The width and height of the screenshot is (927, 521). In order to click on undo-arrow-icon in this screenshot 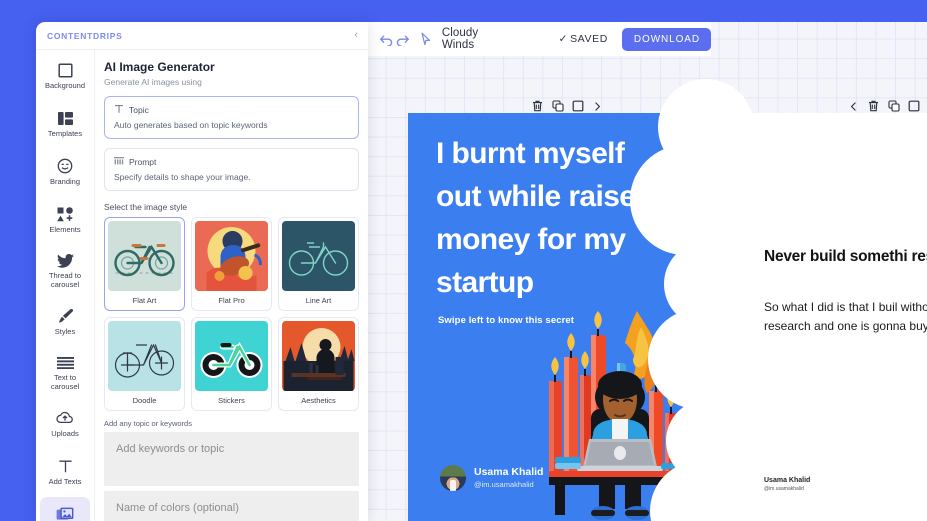, I will do `click(386, 39)`.